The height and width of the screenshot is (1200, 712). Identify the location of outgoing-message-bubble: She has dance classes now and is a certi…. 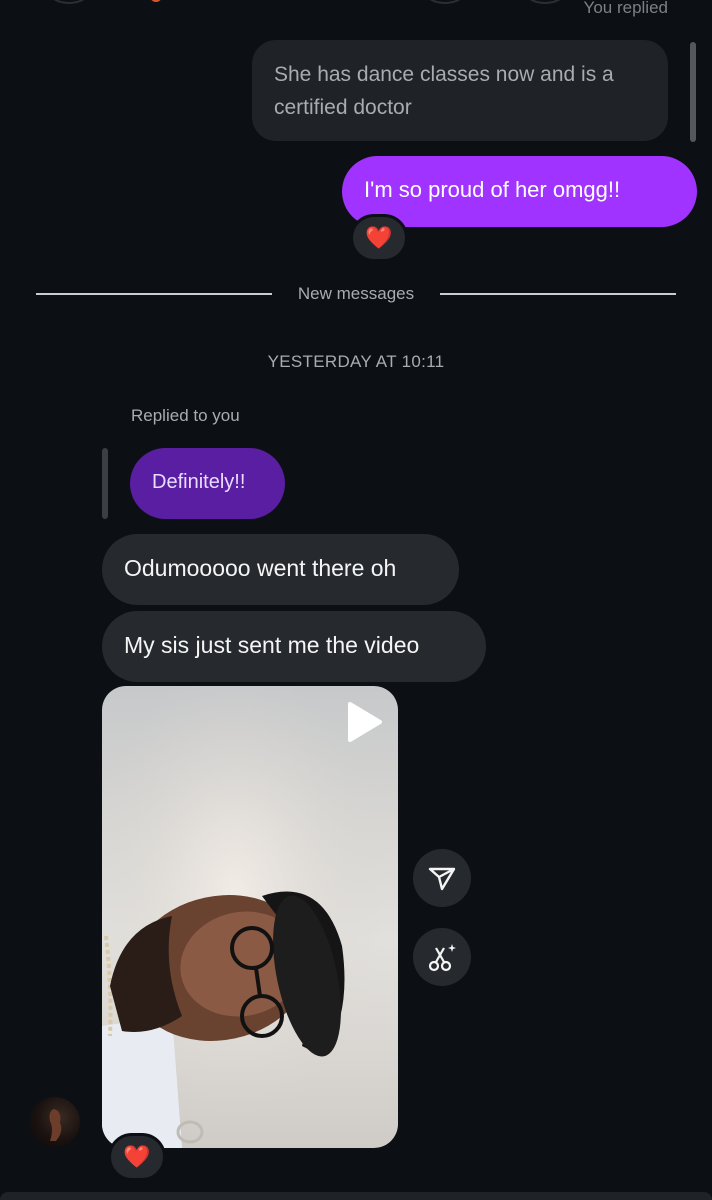
(460, 90).